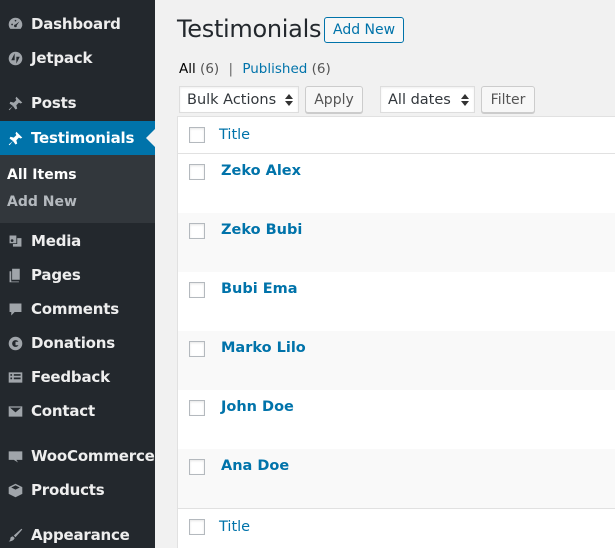 The height and width of the screenshot is (548, 615). Describe the element at coordinates (187, 69) in the screenshot. I see `filter-all-link: All` at that location.